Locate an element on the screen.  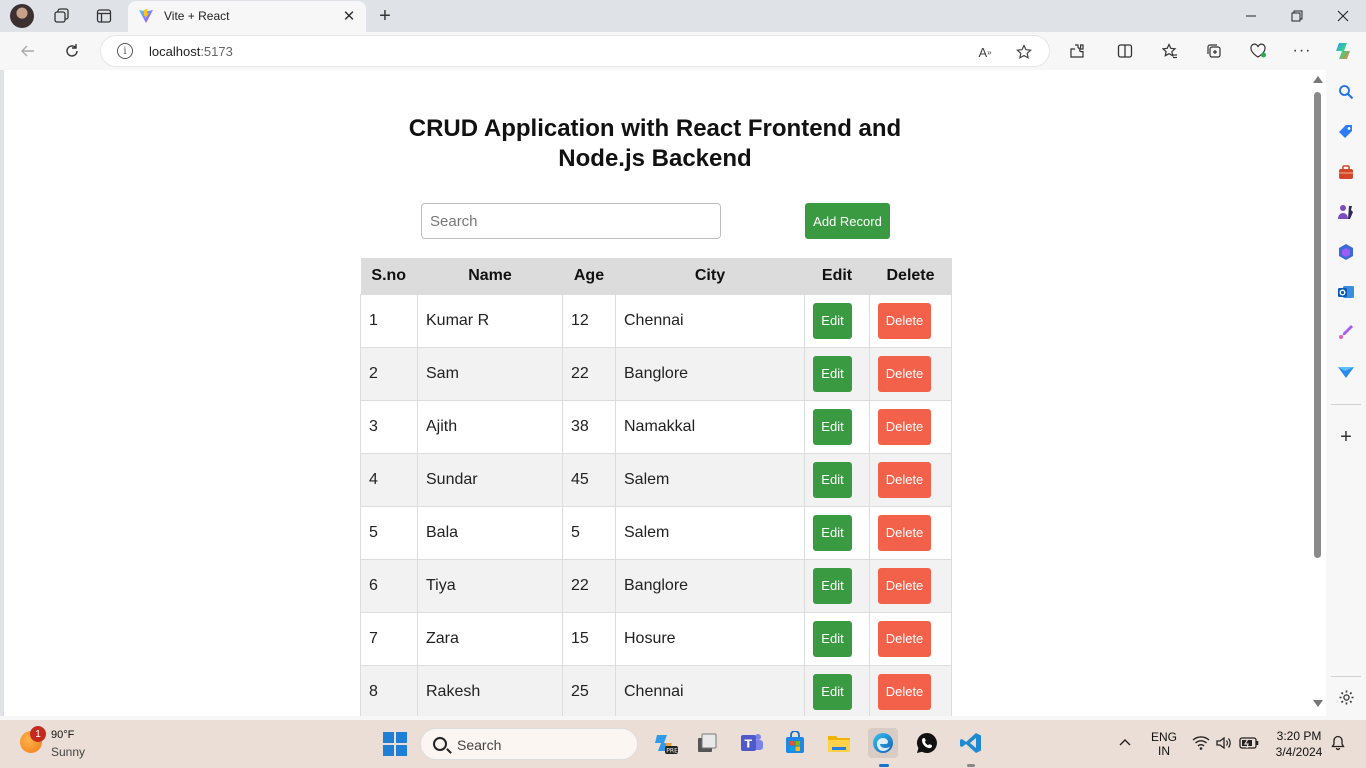
more-options-icon: ··· is located at coordinates (1302, 51).